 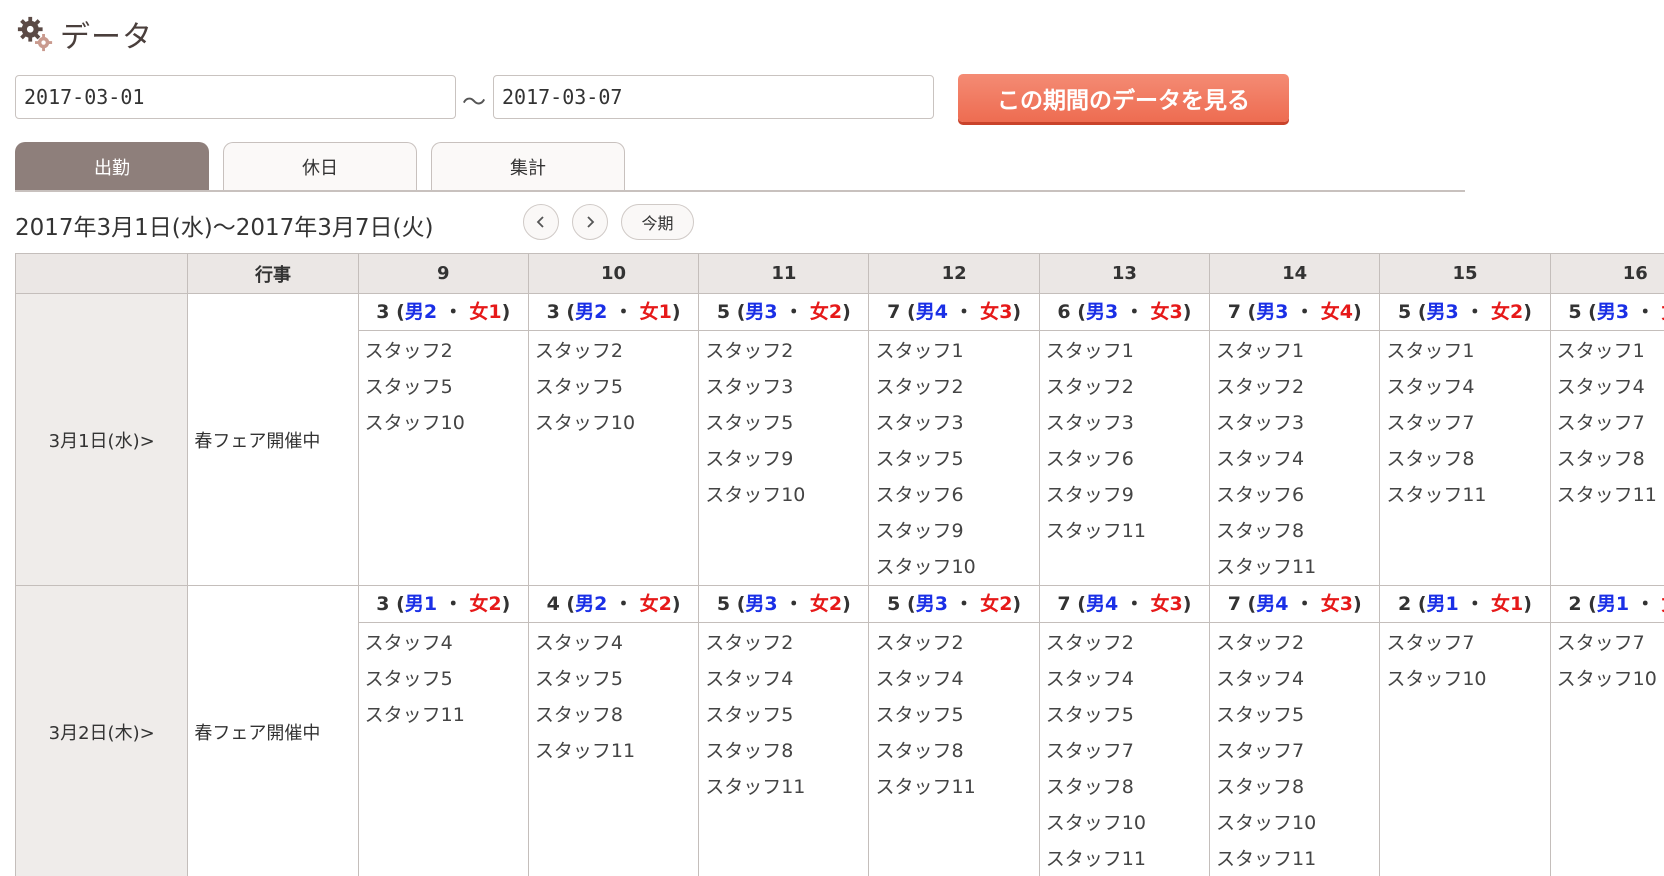 What do you see at coordinates (541, 222) in the screenshot?
I see `prev-period-button` at bounding box center [541, 222].